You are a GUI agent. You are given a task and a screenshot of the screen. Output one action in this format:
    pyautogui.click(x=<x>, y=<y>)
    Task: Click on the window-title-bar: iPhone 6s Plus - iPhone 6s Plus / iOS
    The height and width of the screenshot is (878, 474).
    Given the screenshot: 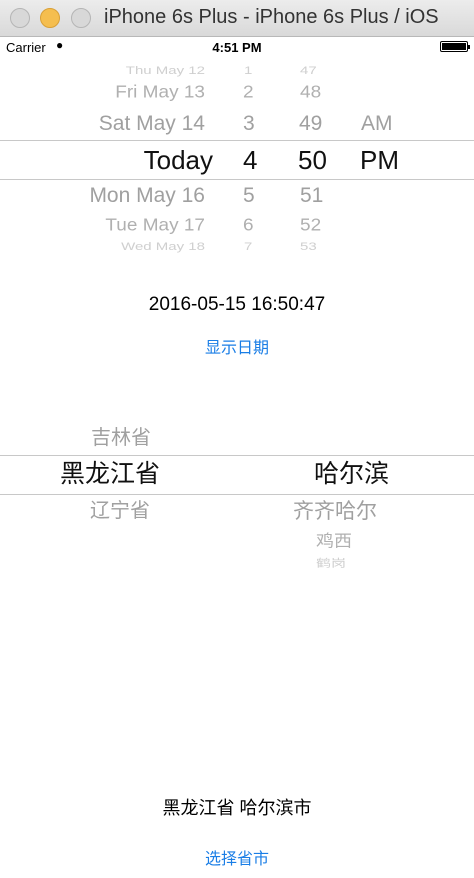 What is the action you would take?
    pyautogui.click(x=237, y=18)
    